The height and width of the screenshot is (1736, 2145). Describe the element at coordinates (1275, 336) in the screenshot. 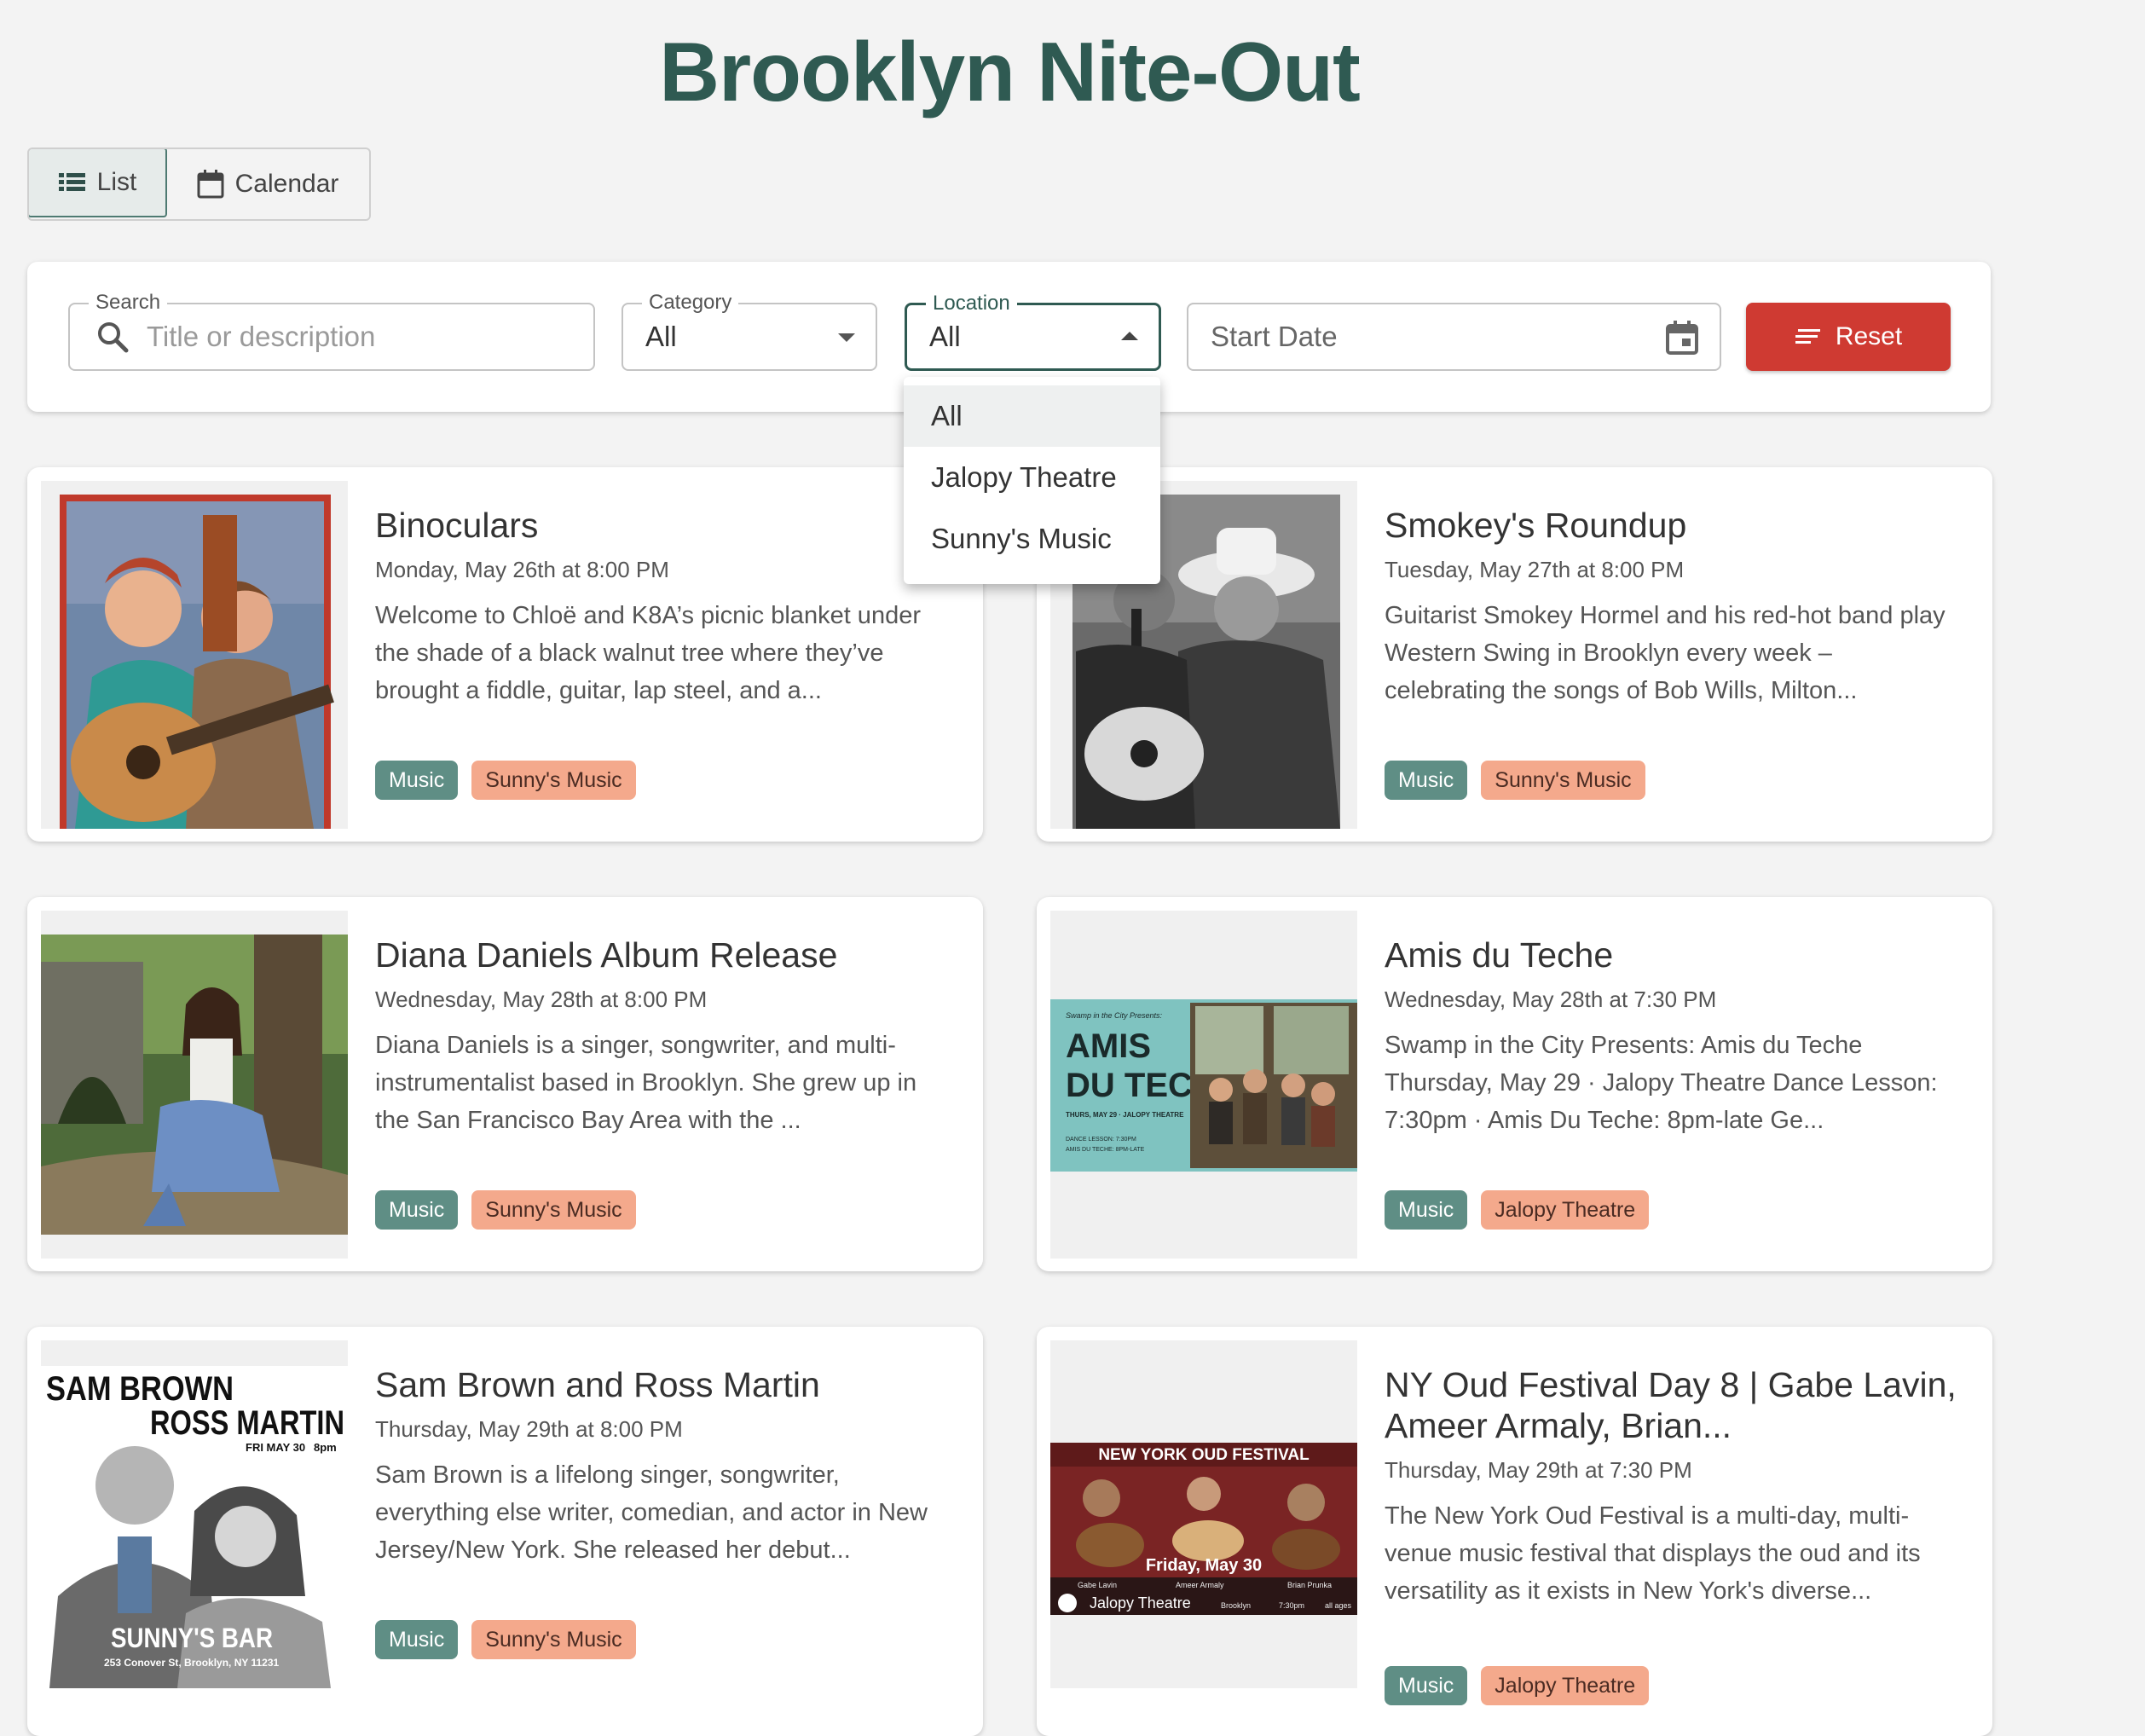

I see `start-date-placeholder: Start Date` at that location.